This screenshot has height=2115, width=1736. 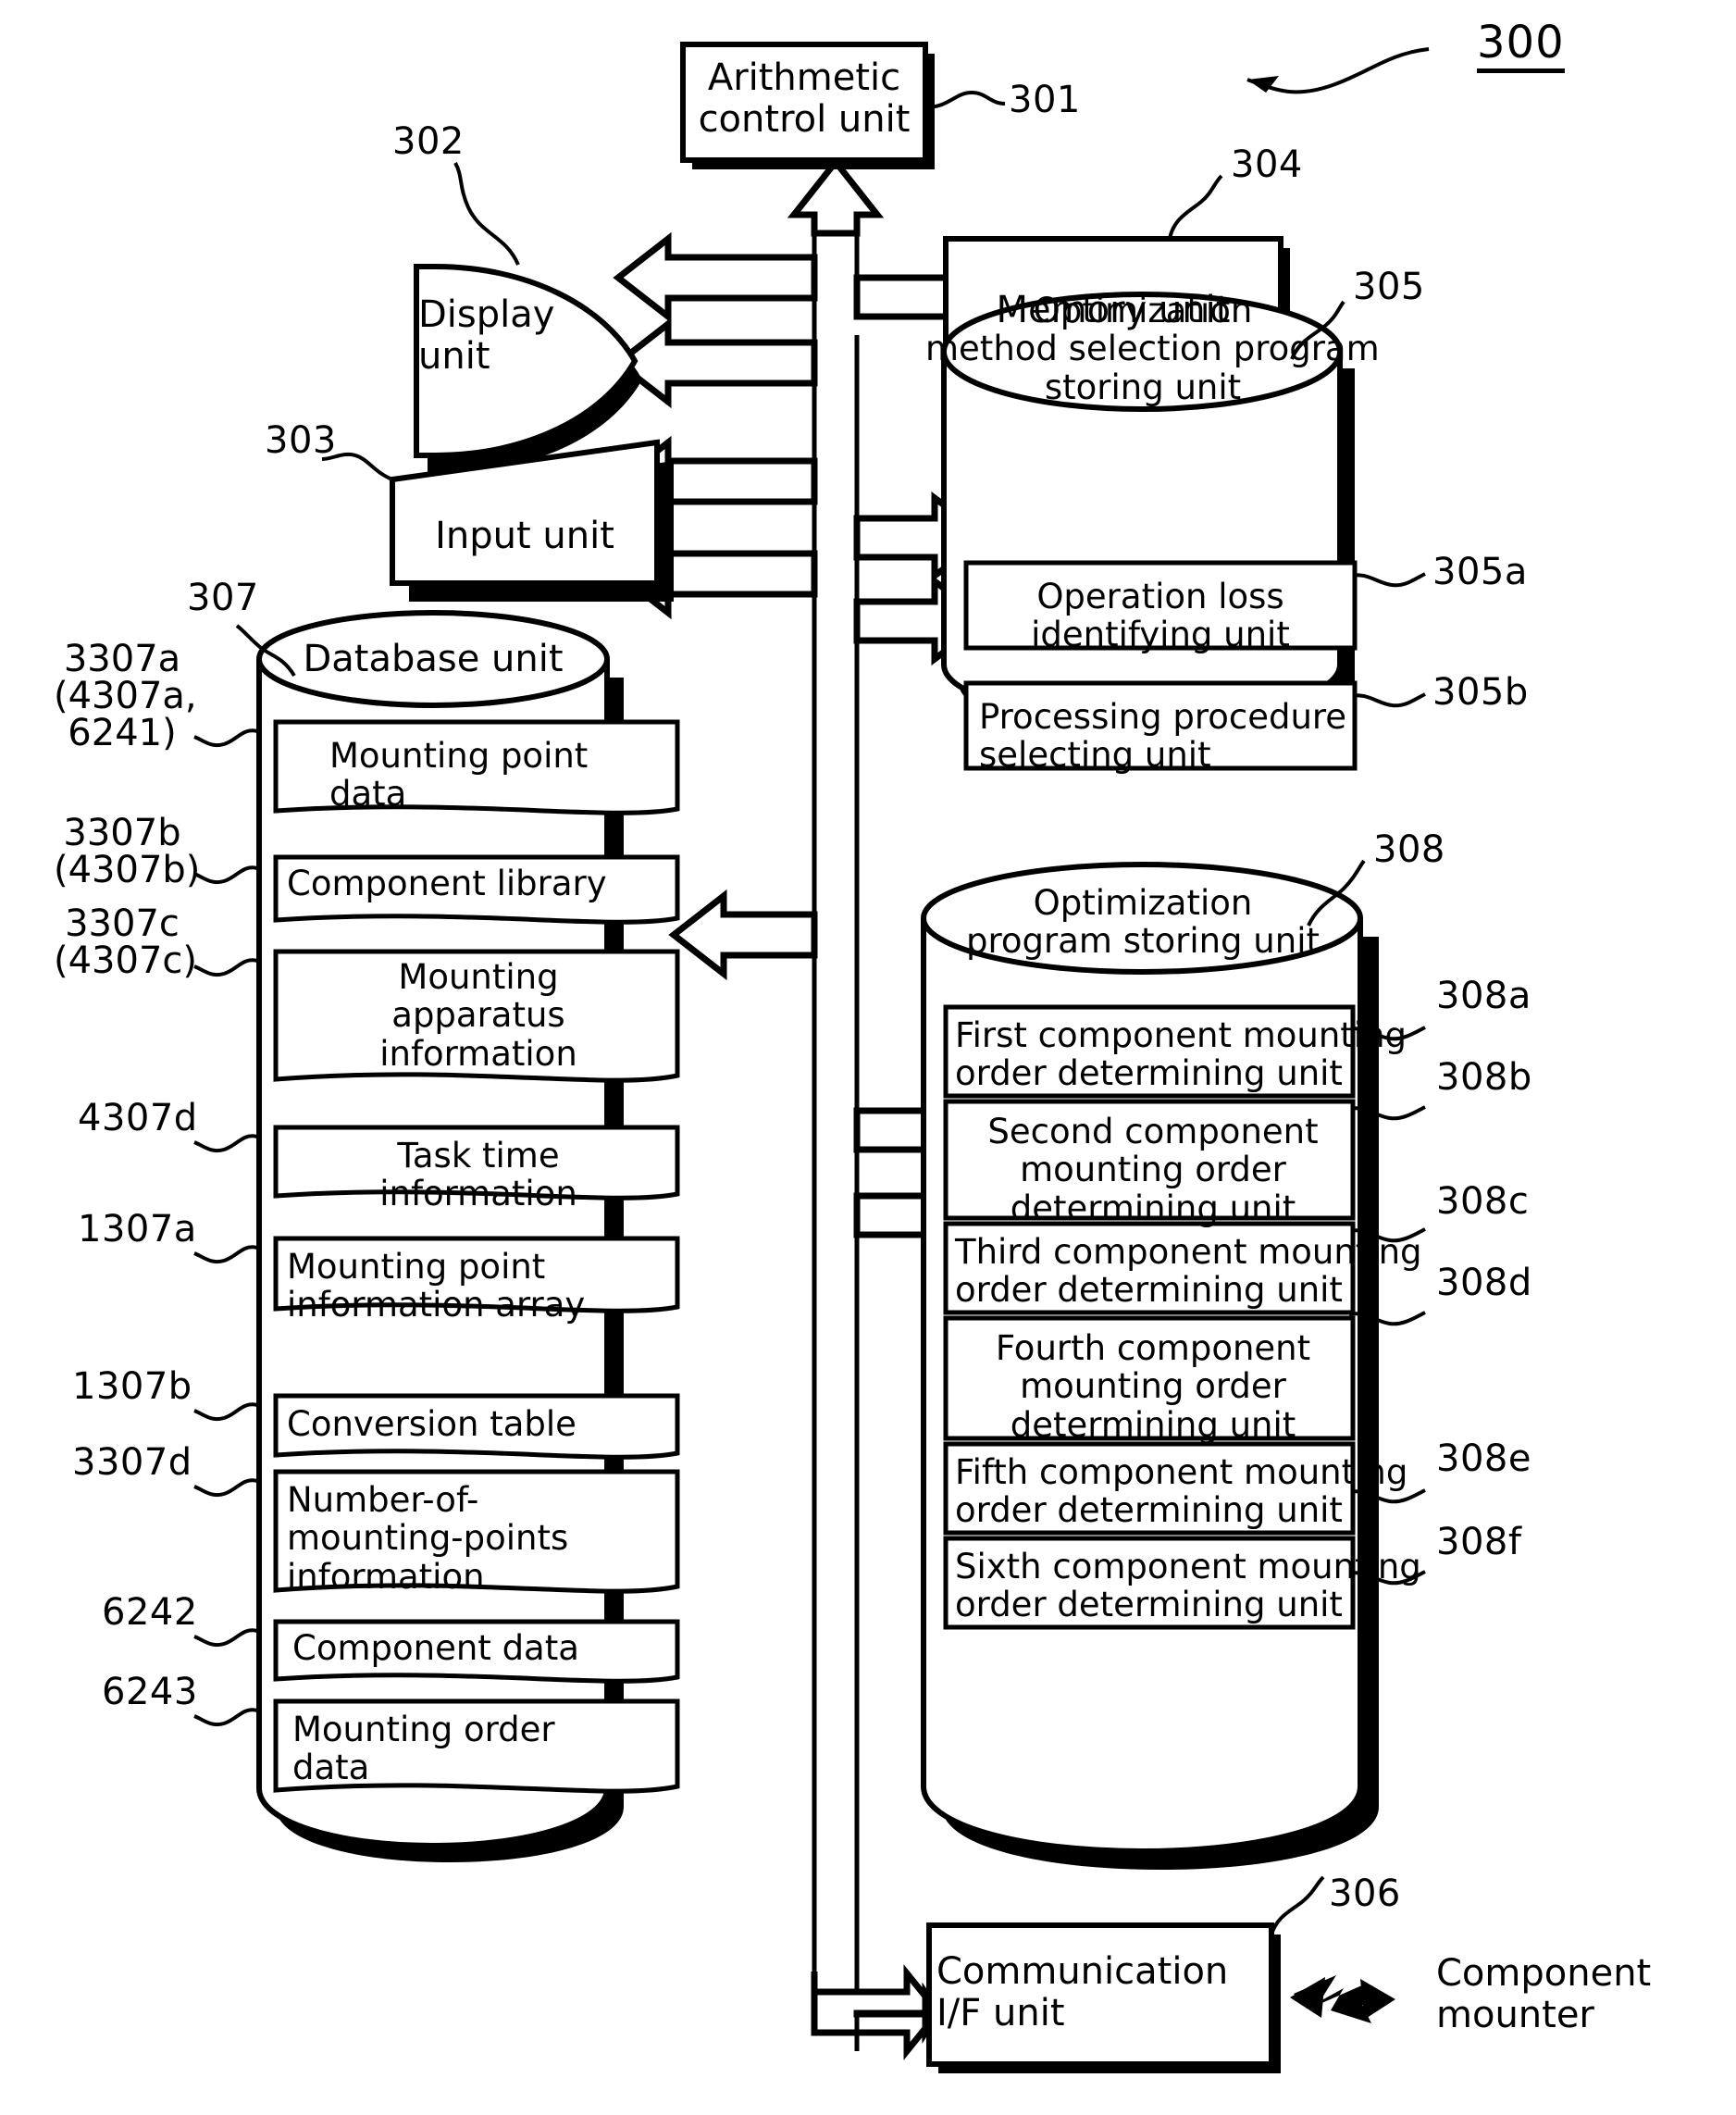 I want to click on figure-number: 300, so click(x=1521, y=46).